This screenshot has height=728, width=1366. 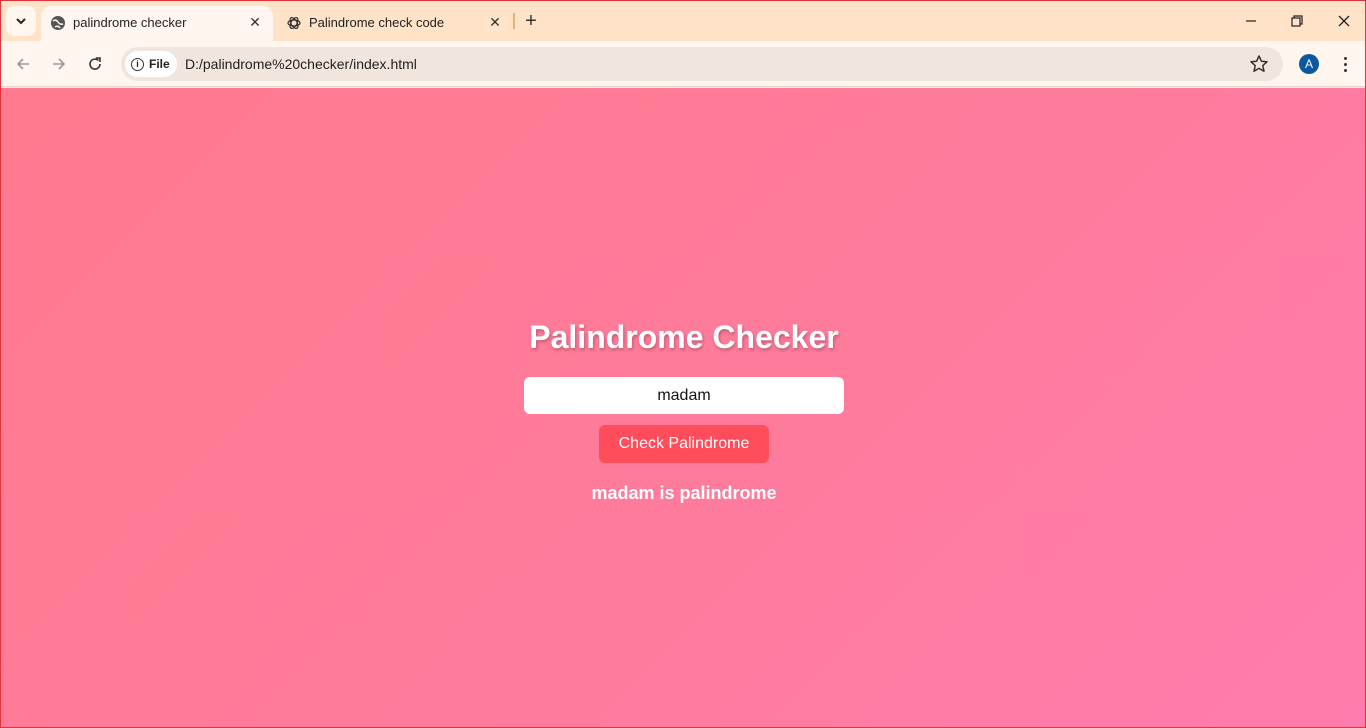 What do you see at coordinates (137, 64) in the screenshot?
I see `info-icon: i` at bounding box center [137, 64].